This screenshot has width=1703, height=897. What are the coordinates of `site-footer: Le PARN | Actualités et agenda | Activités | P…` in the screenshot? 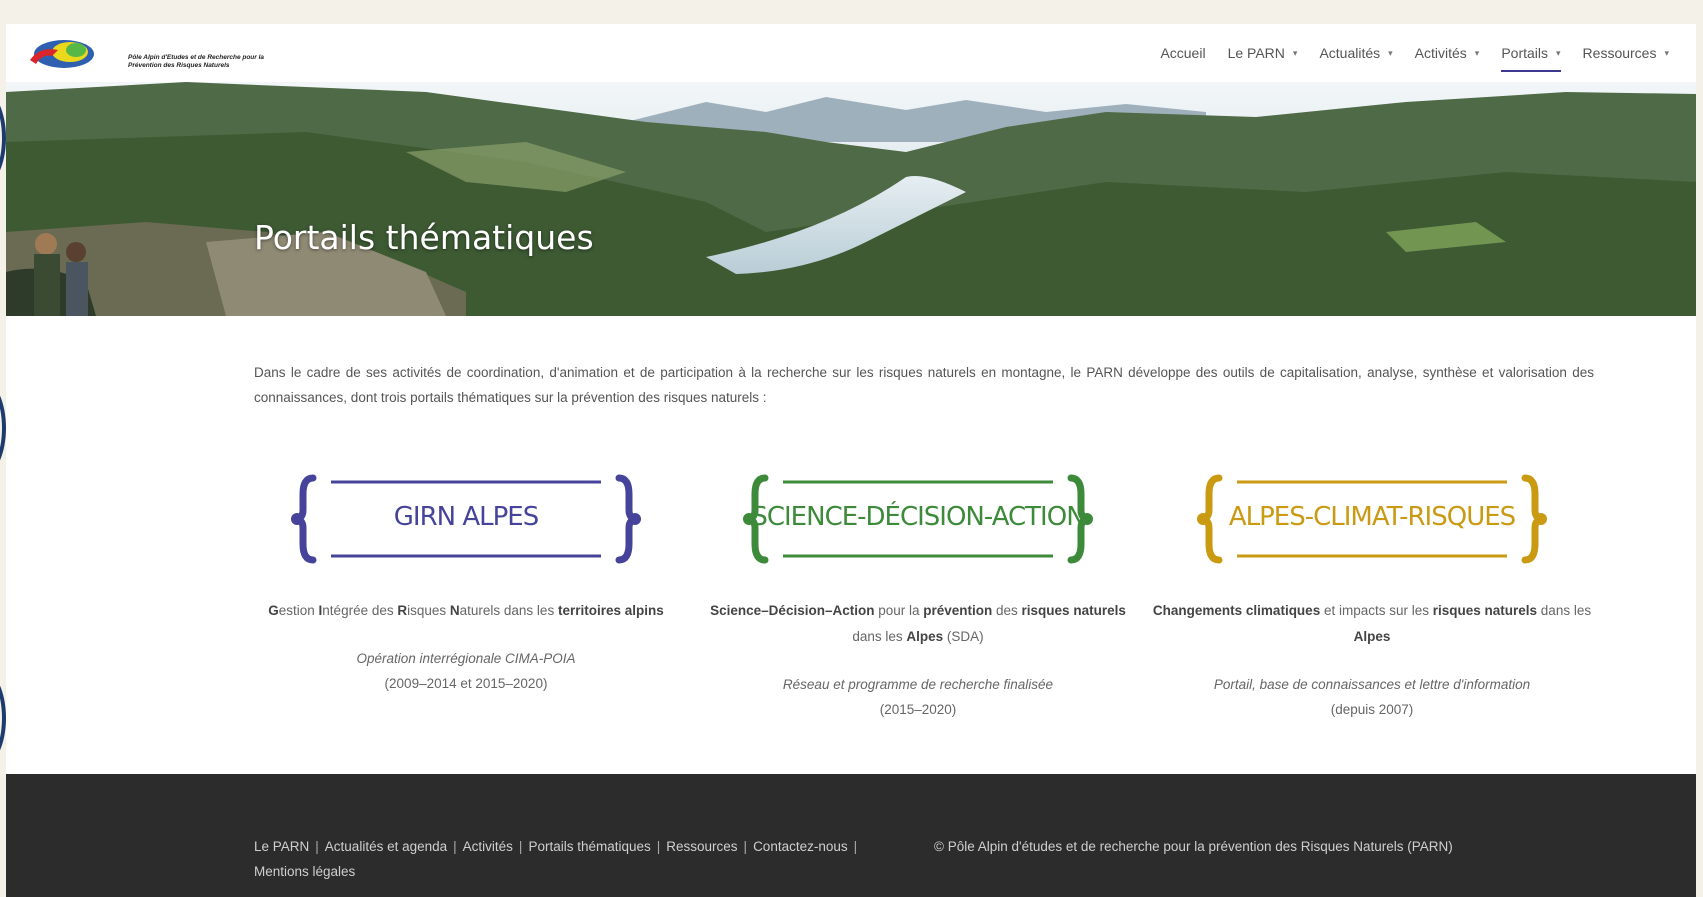 It's located at (851, 835).